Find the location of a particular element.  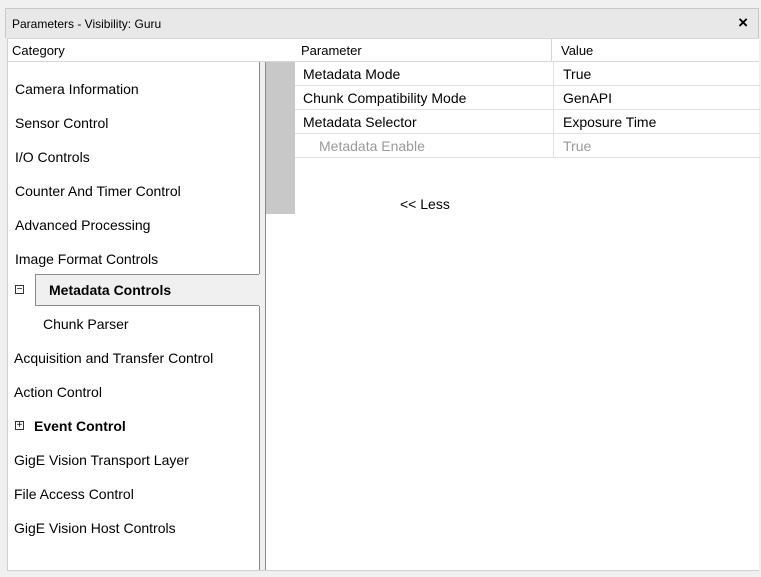

category-metadata-controls: − Metadata Controls is located at coordinates (133, 290).